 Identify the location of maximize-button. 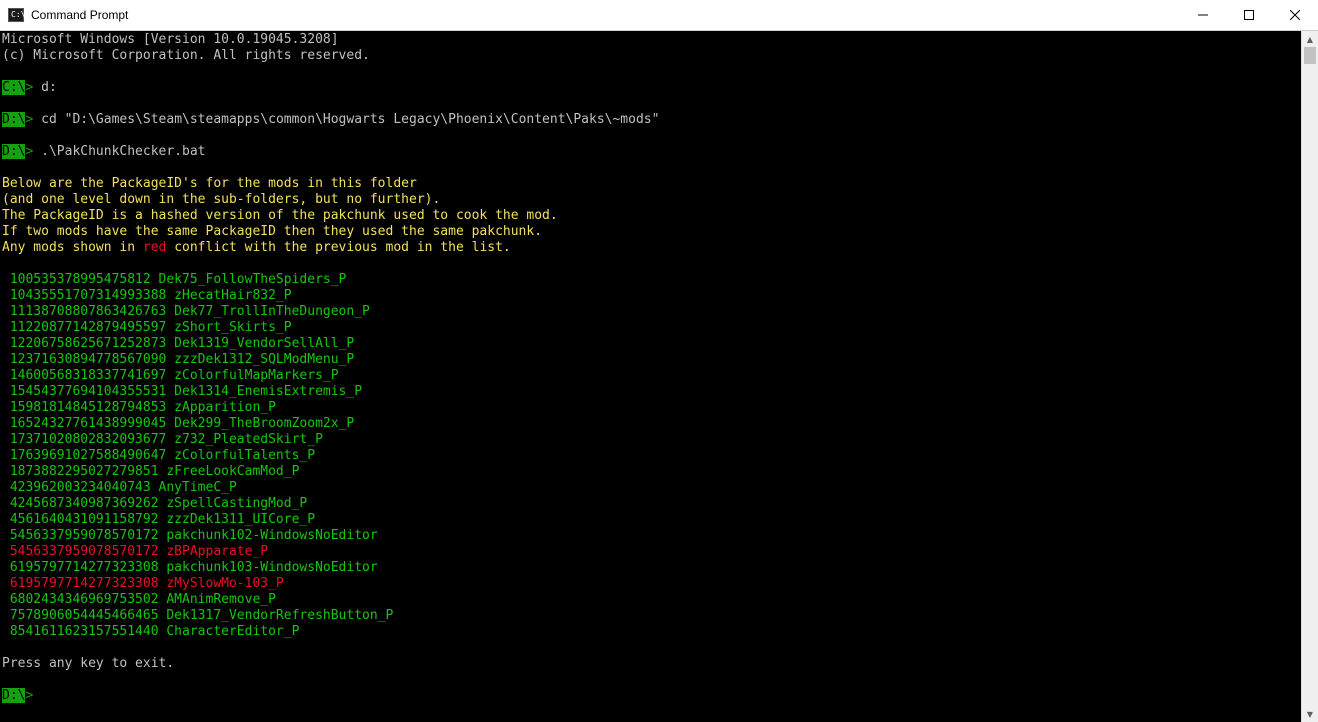
(1249, 15).